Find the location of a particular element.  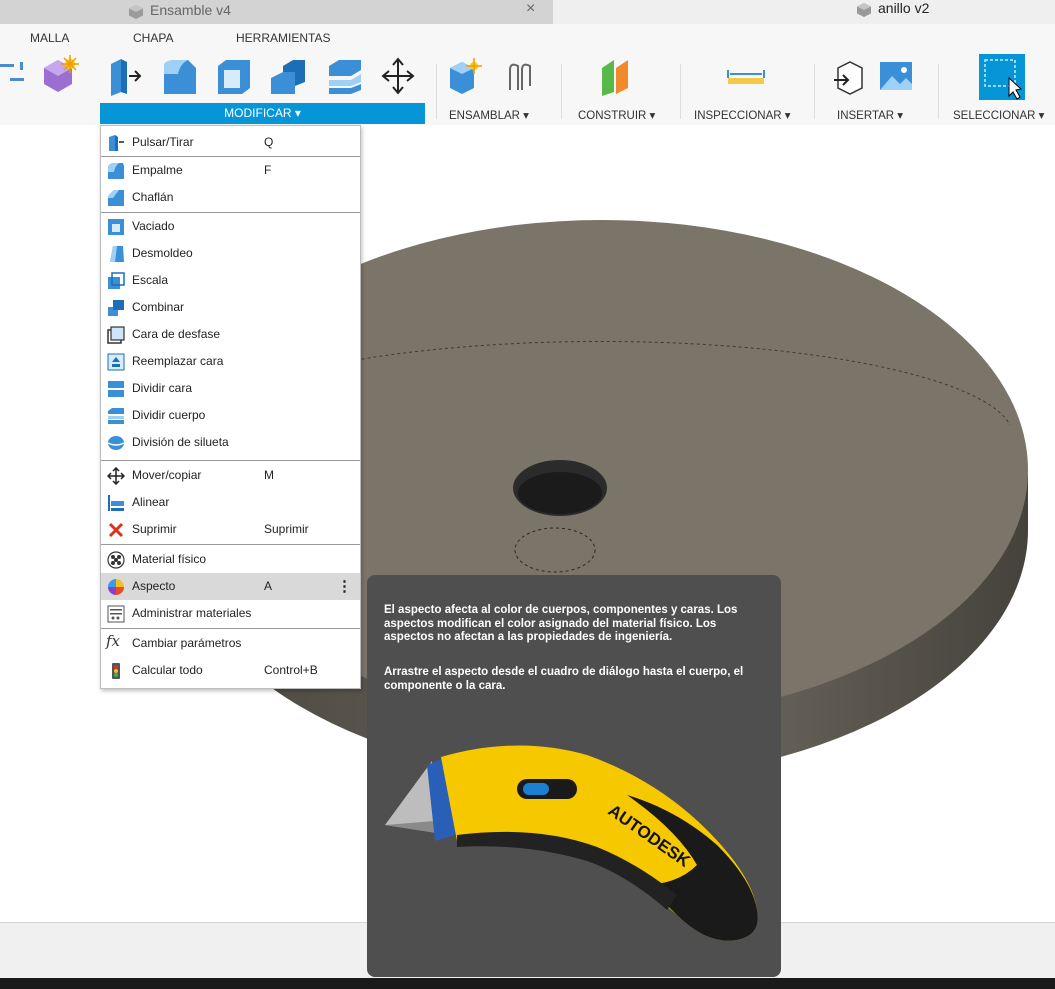

move-tool-icon is located at coordinates (398, 76).